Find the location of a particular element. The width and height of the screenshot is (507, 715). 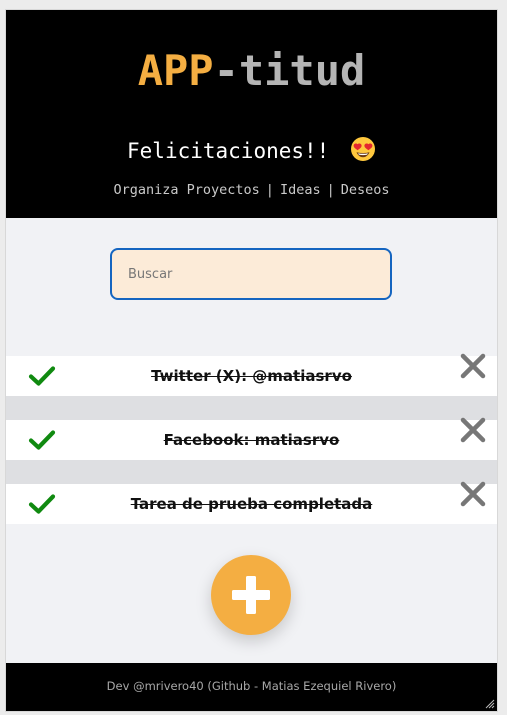

resize-handle-icon is located at coordinates (489, 703).